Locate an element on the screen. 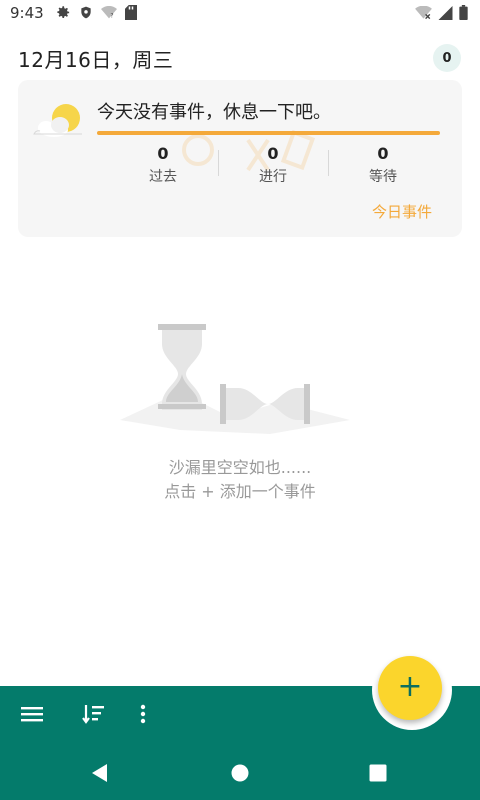  wifi-question-icon: ? is located at coordinates (109, 12).